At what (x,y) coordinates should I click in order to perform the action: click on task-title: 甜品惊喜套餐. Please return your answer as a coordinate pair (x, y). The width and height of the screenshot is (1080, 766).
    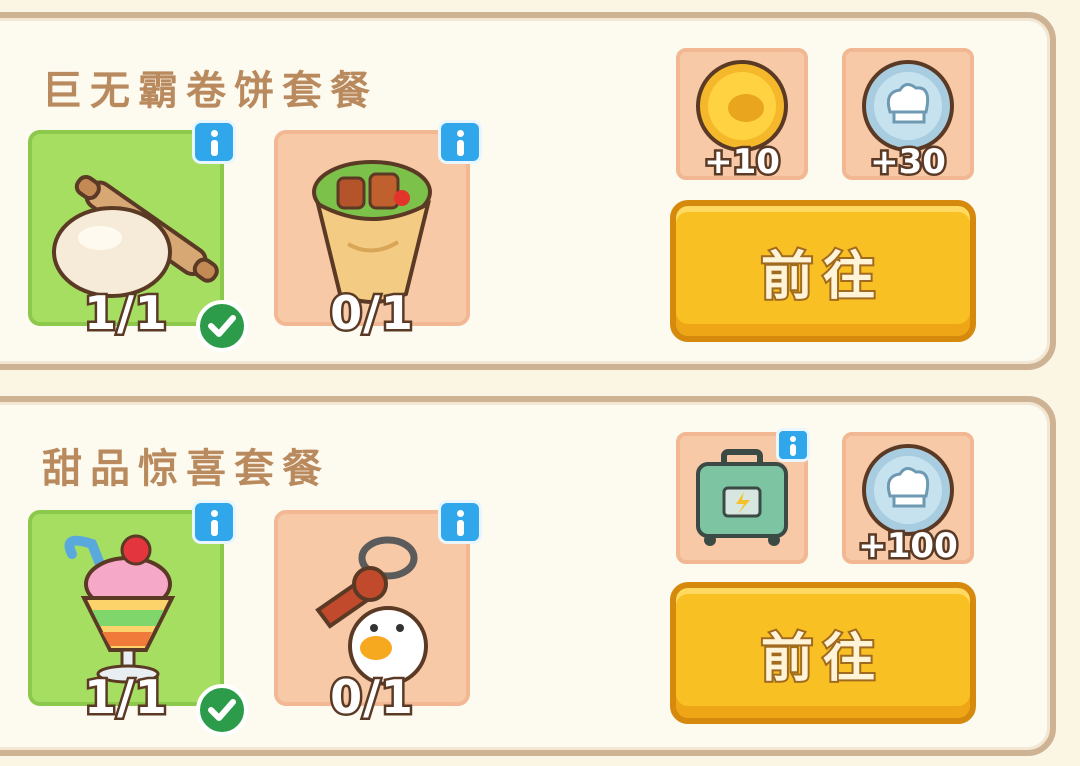
    Looking at the image, I should click on (186, 469).